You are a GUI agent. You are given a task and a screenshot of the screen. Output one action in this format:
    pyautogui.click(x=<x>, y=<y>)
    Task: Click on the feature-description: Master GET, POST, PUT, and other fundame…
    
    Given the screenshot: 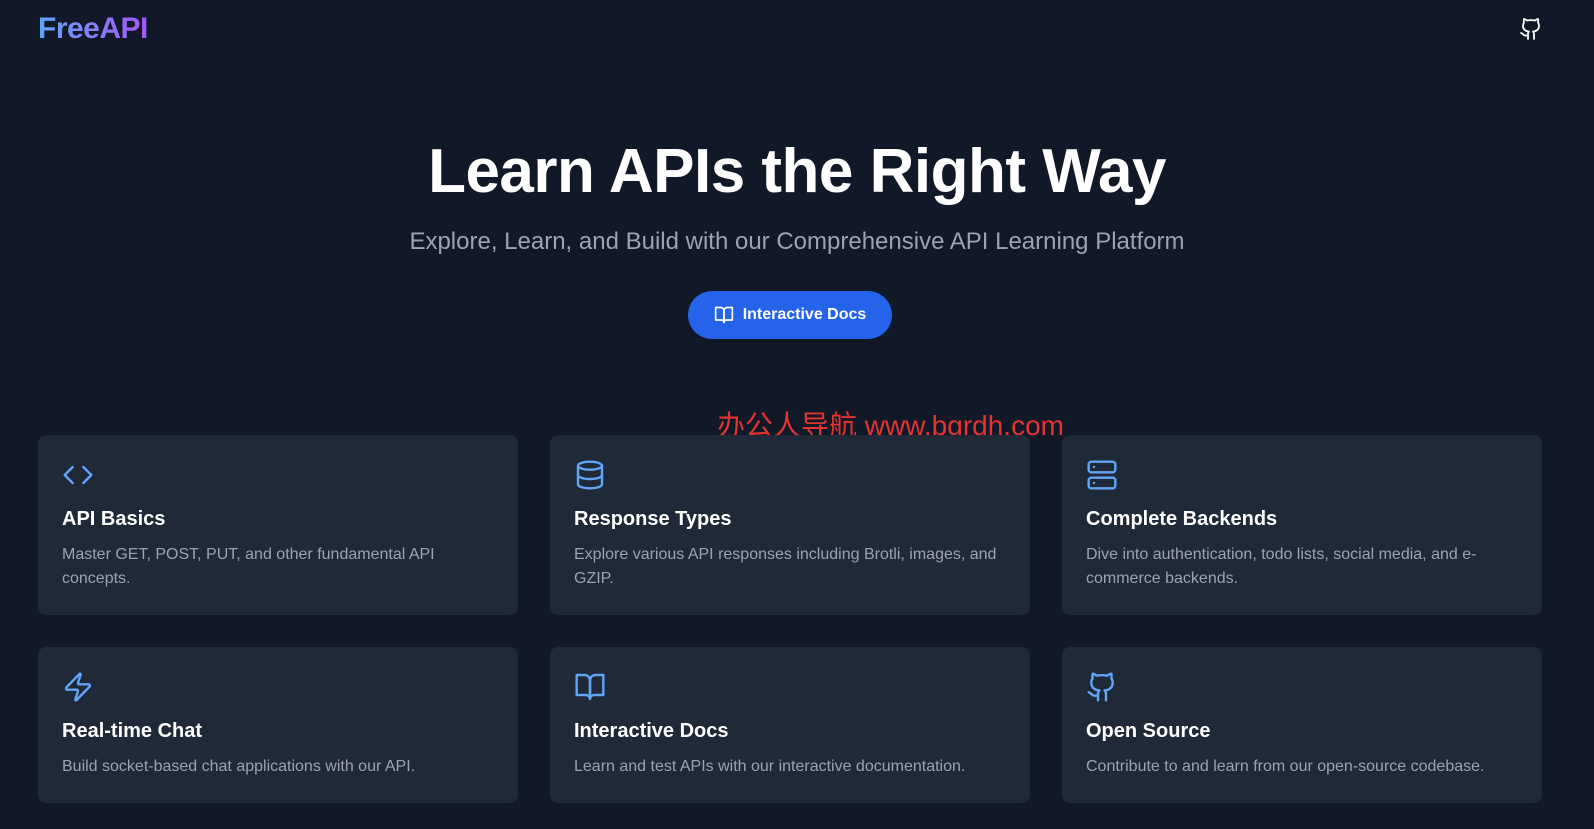 What is the action you would take?
    pyautogui.click(x=248, y=566)
    